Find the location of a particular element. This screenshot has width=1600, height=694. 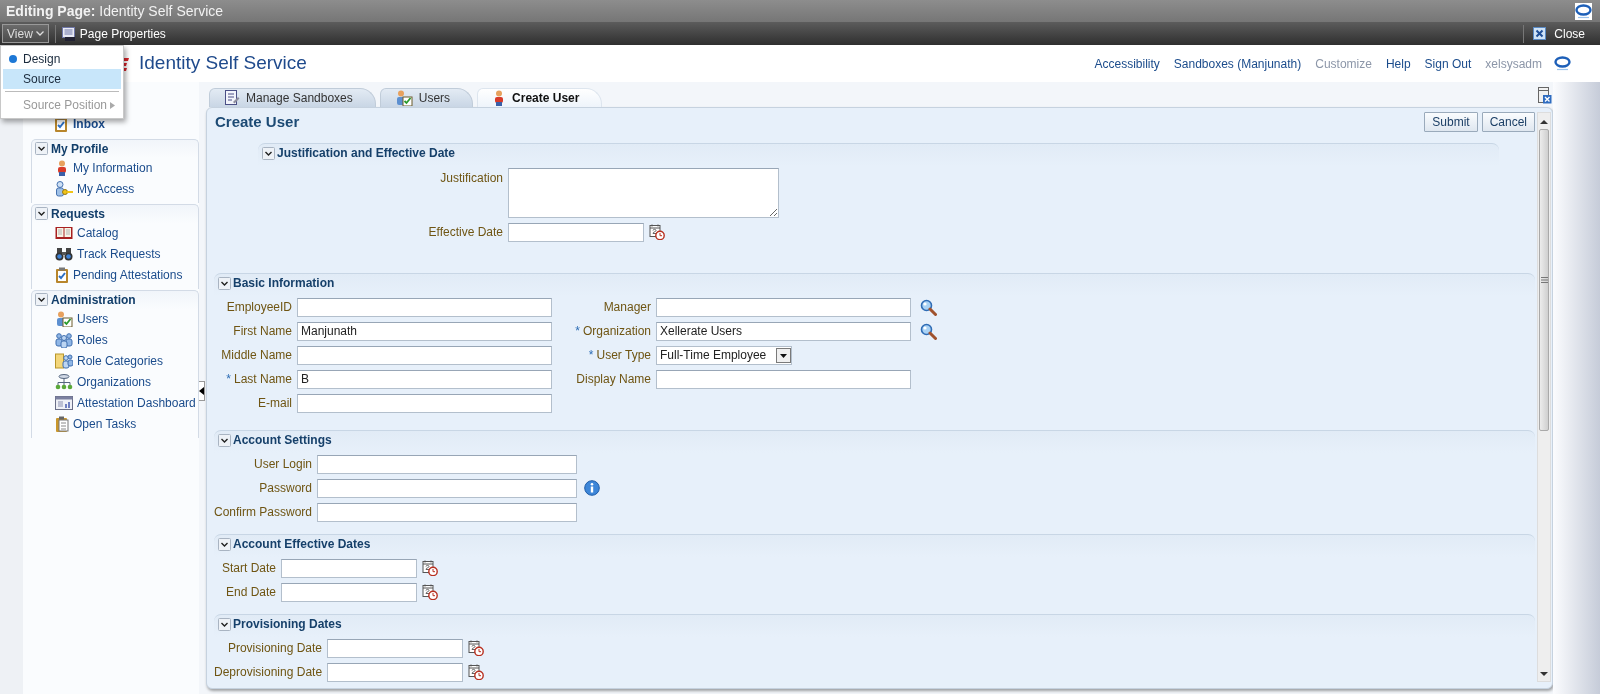

section-title: Provisioning Dates is located at coordinates (287, 624).